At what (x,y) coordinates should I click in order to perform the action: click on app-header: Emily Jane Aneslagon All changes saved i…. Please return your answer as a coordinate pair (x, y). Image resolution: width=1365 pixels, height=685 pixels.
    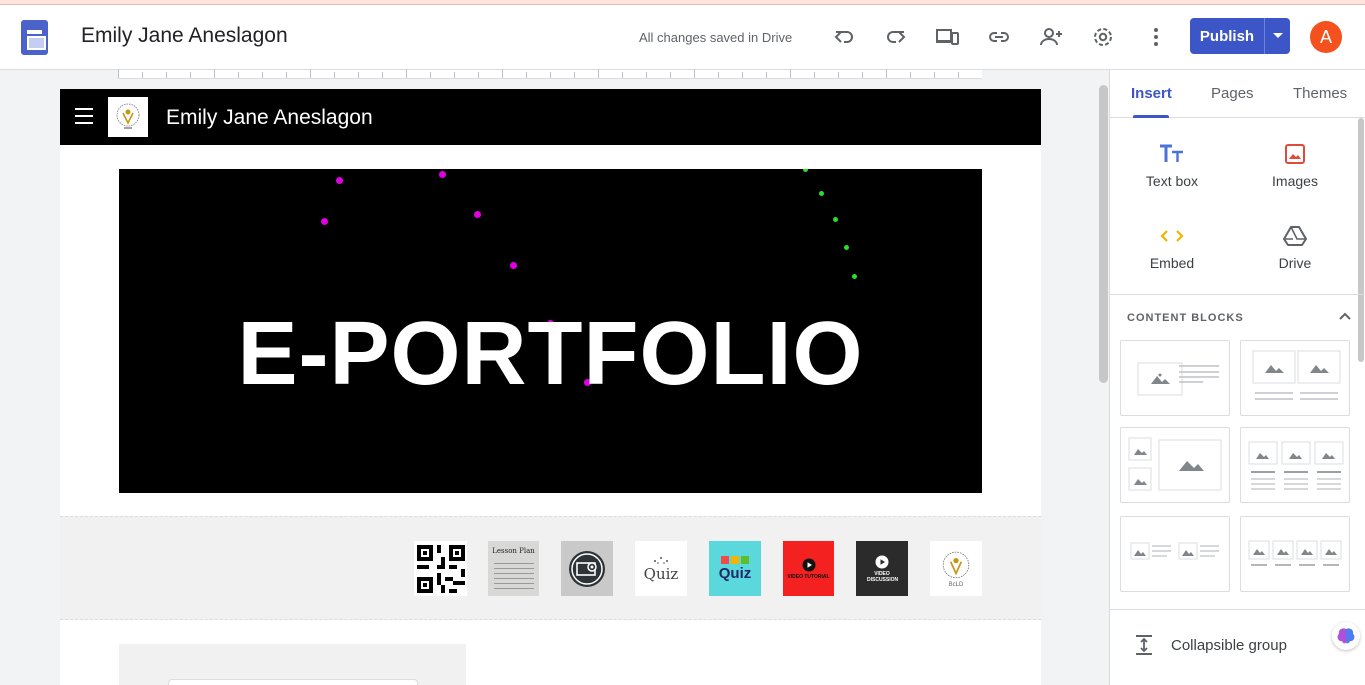
    Looking at the image, I should click on (682, 37).